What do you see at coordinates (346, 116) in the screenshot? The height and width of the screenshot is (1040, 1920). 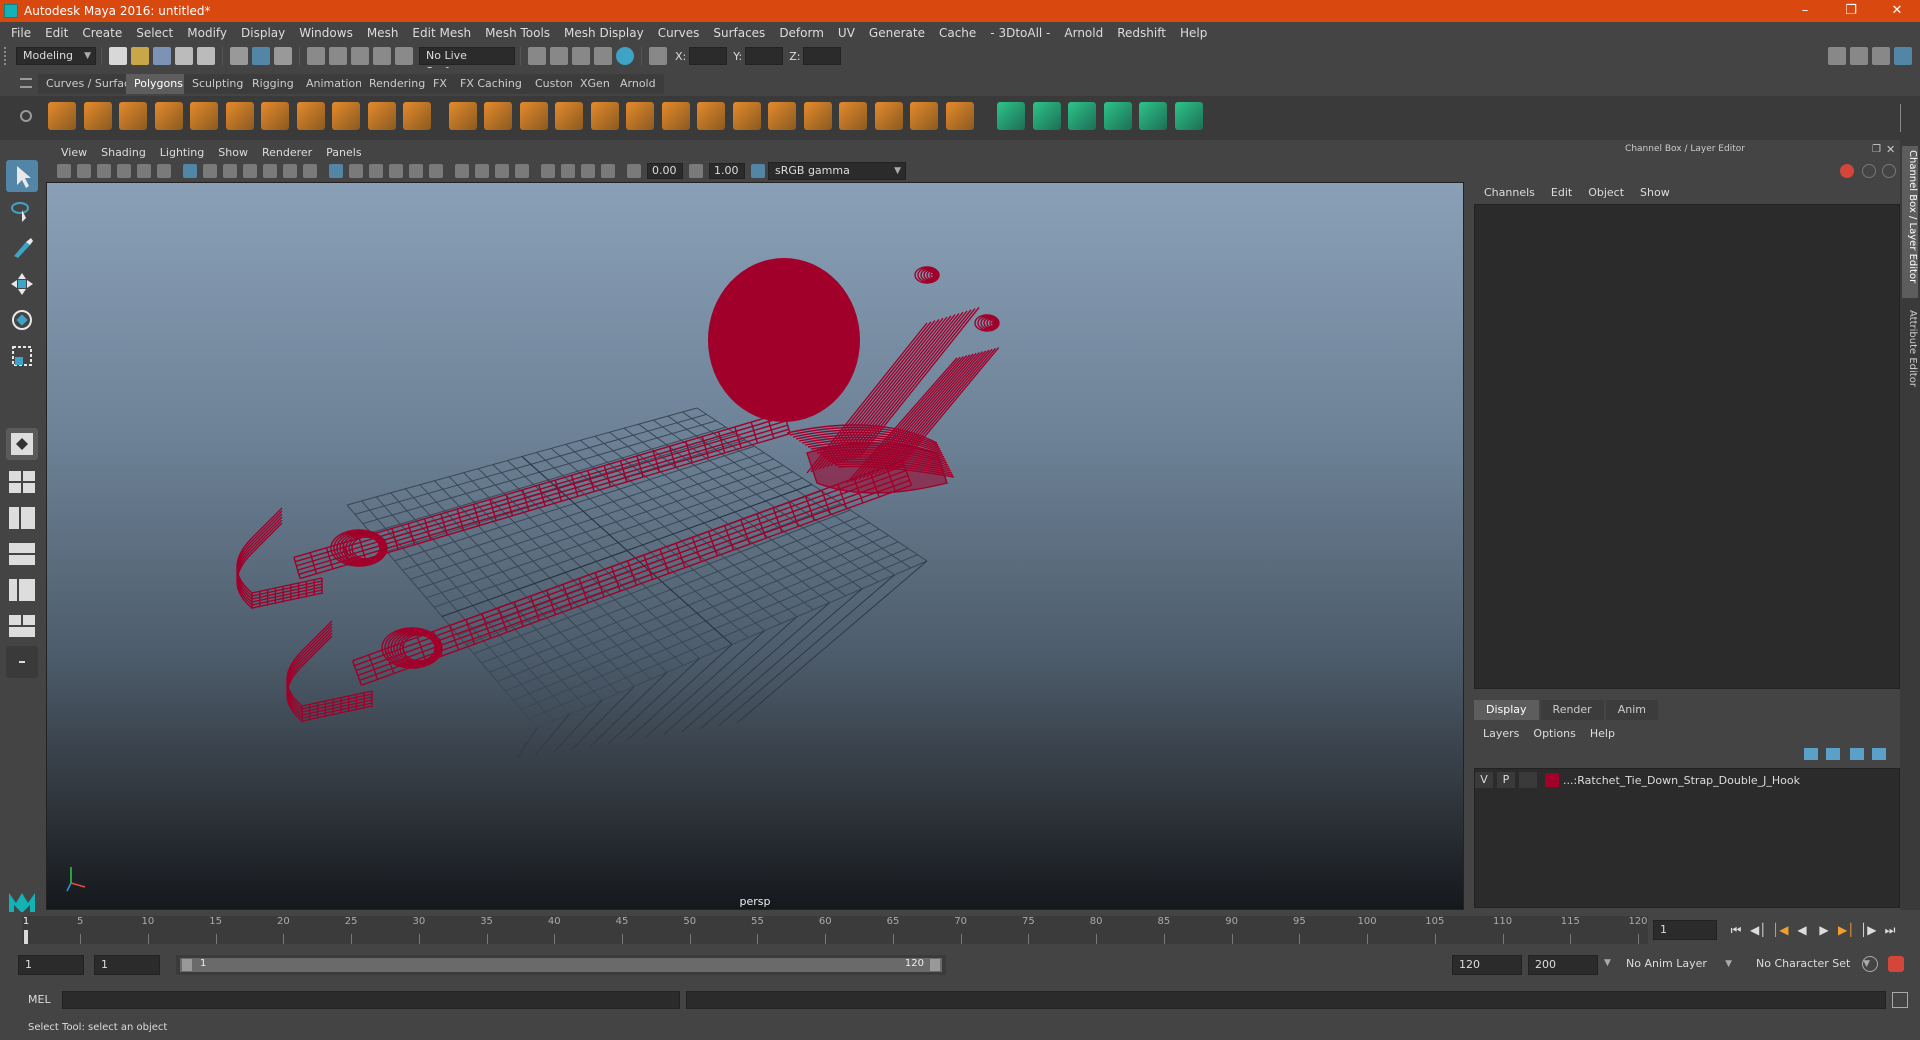 I see `combine-icon` at bounding box center [346, 116].